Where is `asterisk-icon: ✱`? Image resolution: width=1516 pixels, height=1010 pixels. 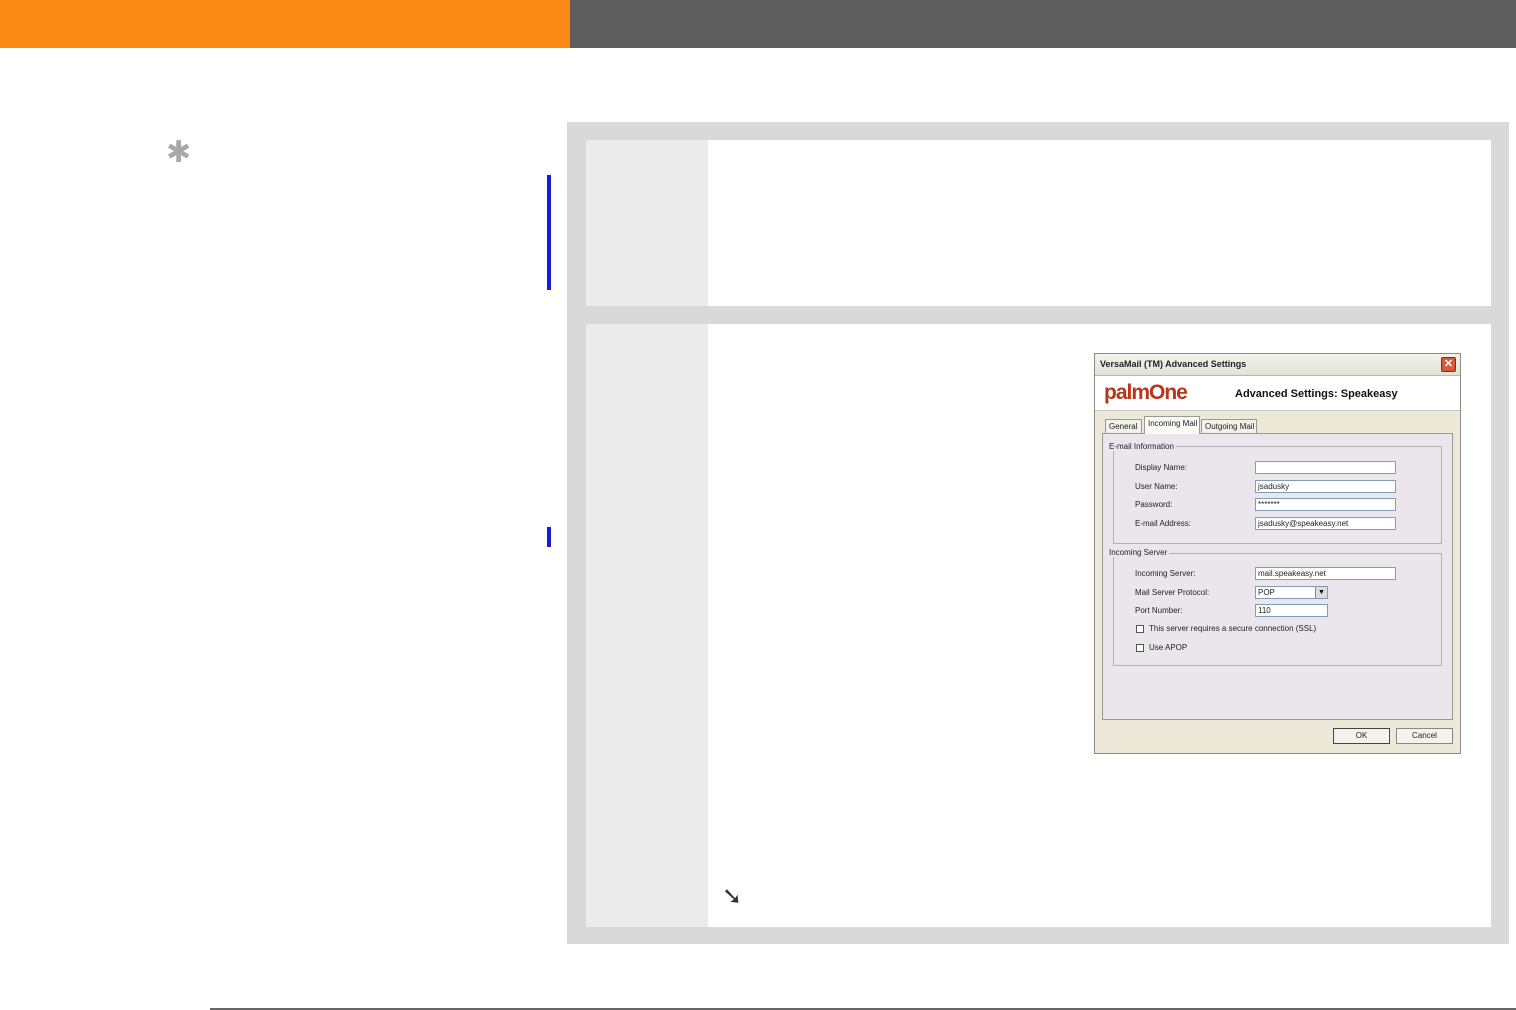 asterisk-icon: ✱ is located at coordinates (179, 152).